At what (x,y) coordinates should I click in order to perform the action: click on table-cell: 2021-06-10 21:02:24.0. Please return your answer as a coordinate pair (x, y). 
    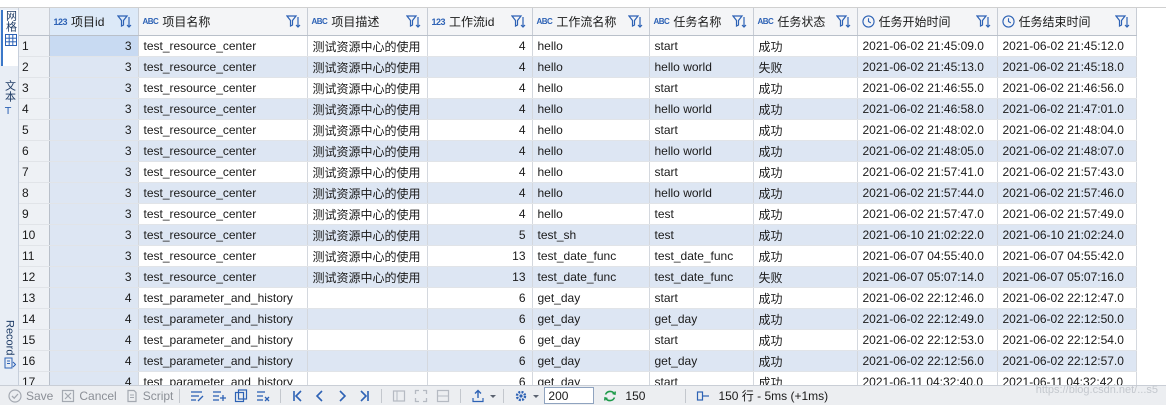
    Looking at the image, I should click on (1067, 235).